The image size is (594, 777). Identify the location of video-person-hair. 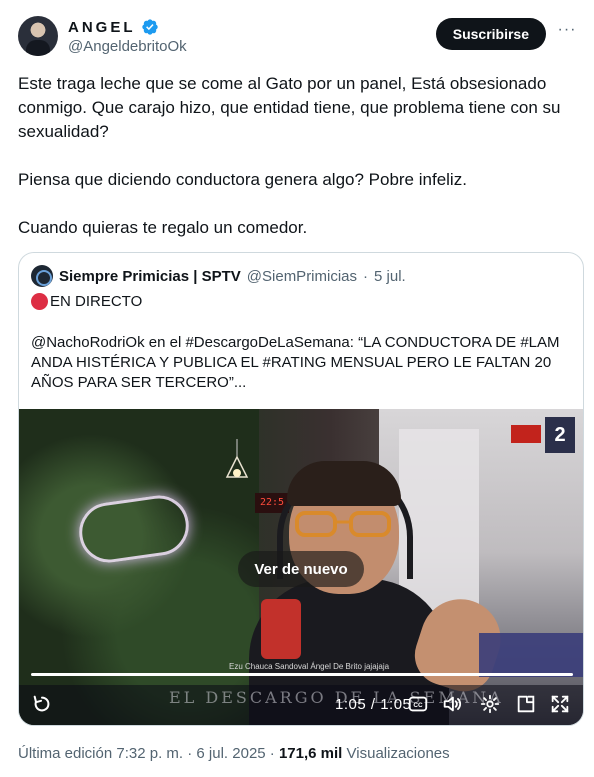
(344, 483).